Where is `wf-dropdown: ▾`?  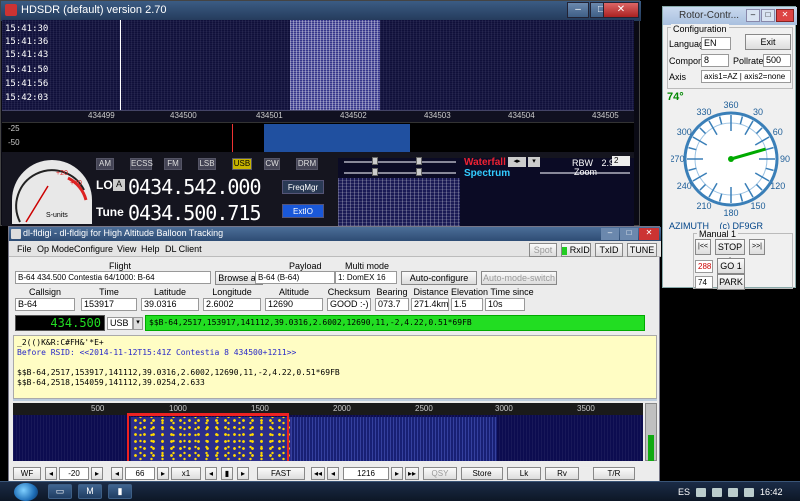
wf-dropdown: ▾ is located at coordinates (534, 162).